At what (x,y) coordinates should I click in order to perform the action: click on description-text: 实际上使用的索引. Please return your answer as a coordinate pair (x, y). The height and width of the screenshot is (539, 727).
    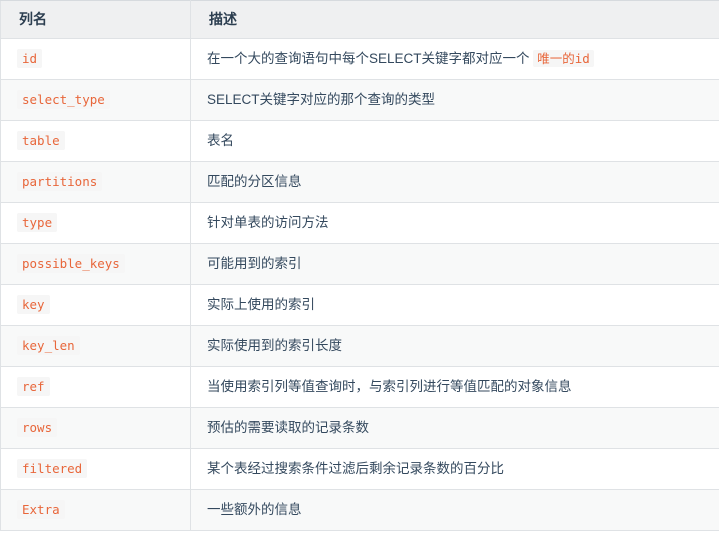
    Looking at the image, I should click on (261, 304).